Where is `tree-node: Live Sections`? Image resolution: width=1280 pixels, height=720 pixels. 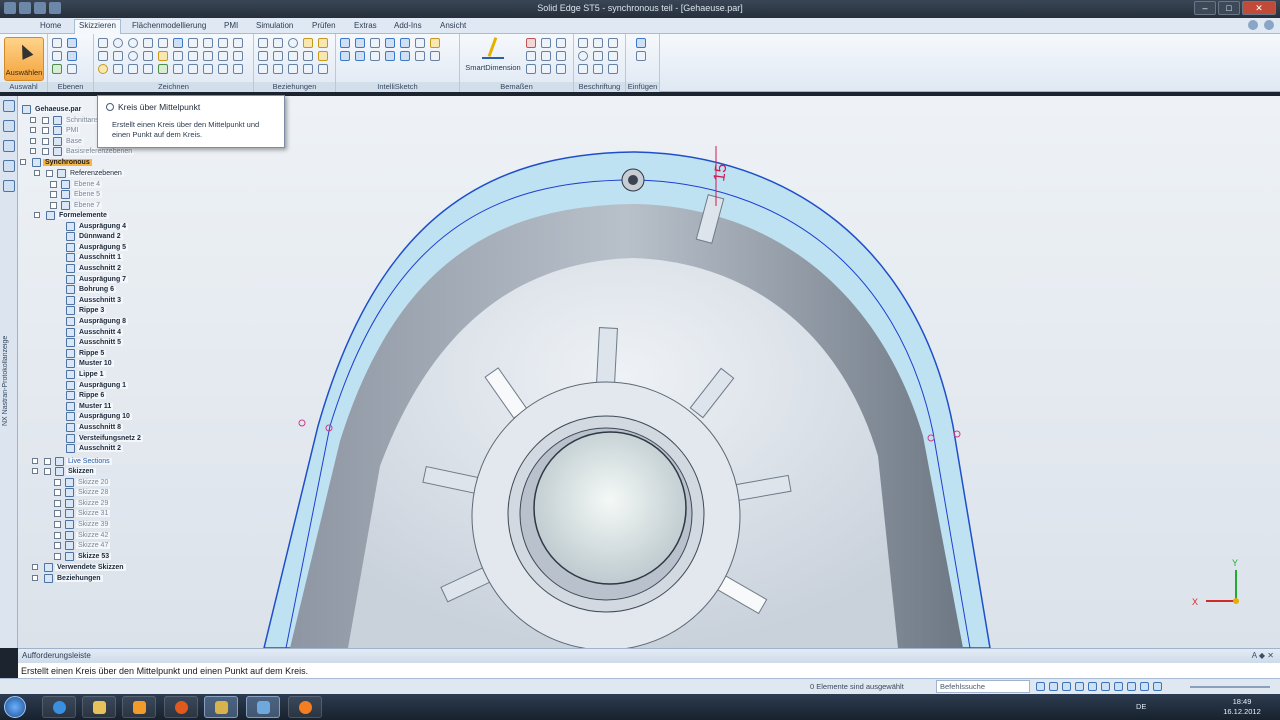 tree-node: Live Sections is located at coordinates (72, 461).